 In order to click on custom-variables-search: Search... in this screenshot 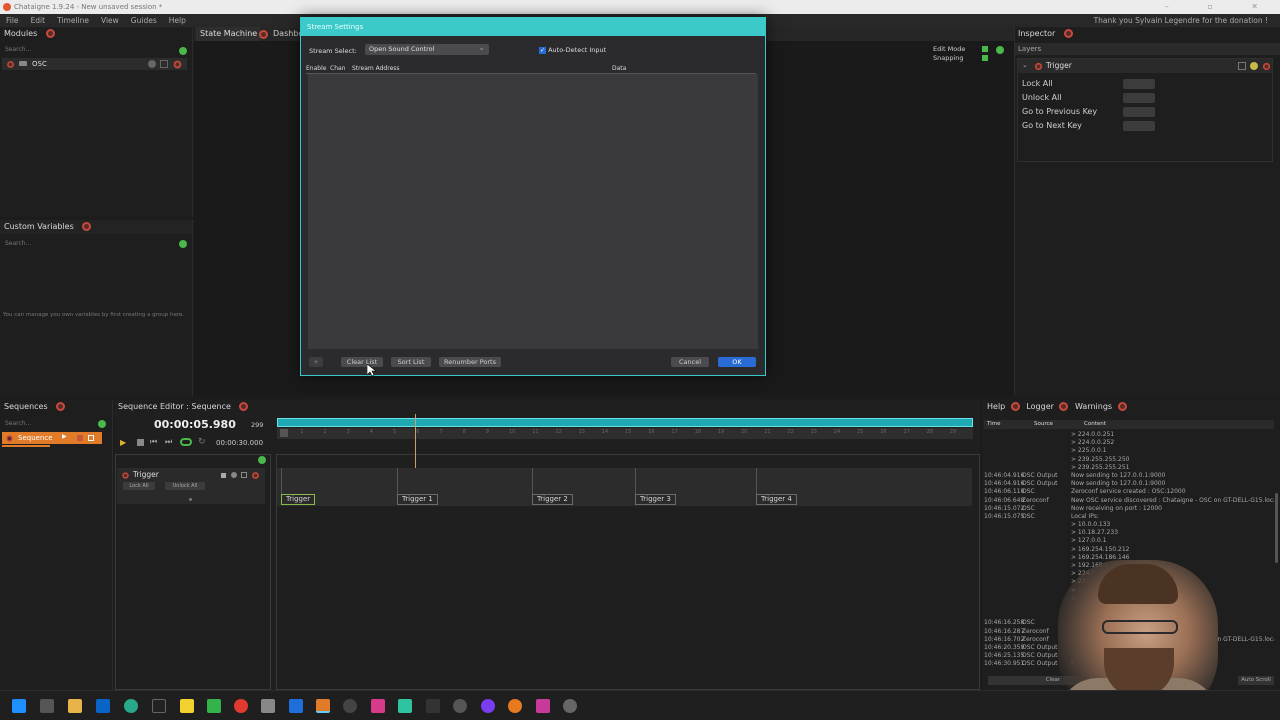, I will do `click(18, 243)`.